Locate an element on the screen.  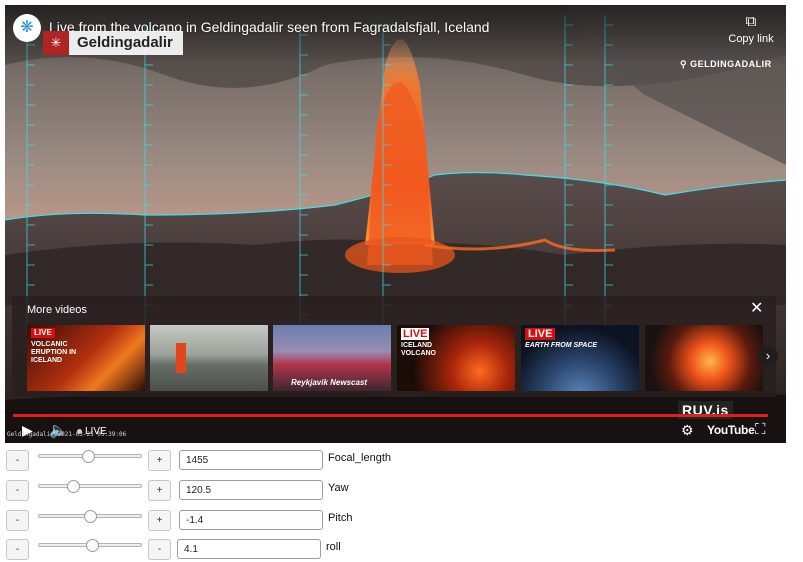
thumbnail-caption: EARTH FROM SPACE is located at coordinates (561, 345).